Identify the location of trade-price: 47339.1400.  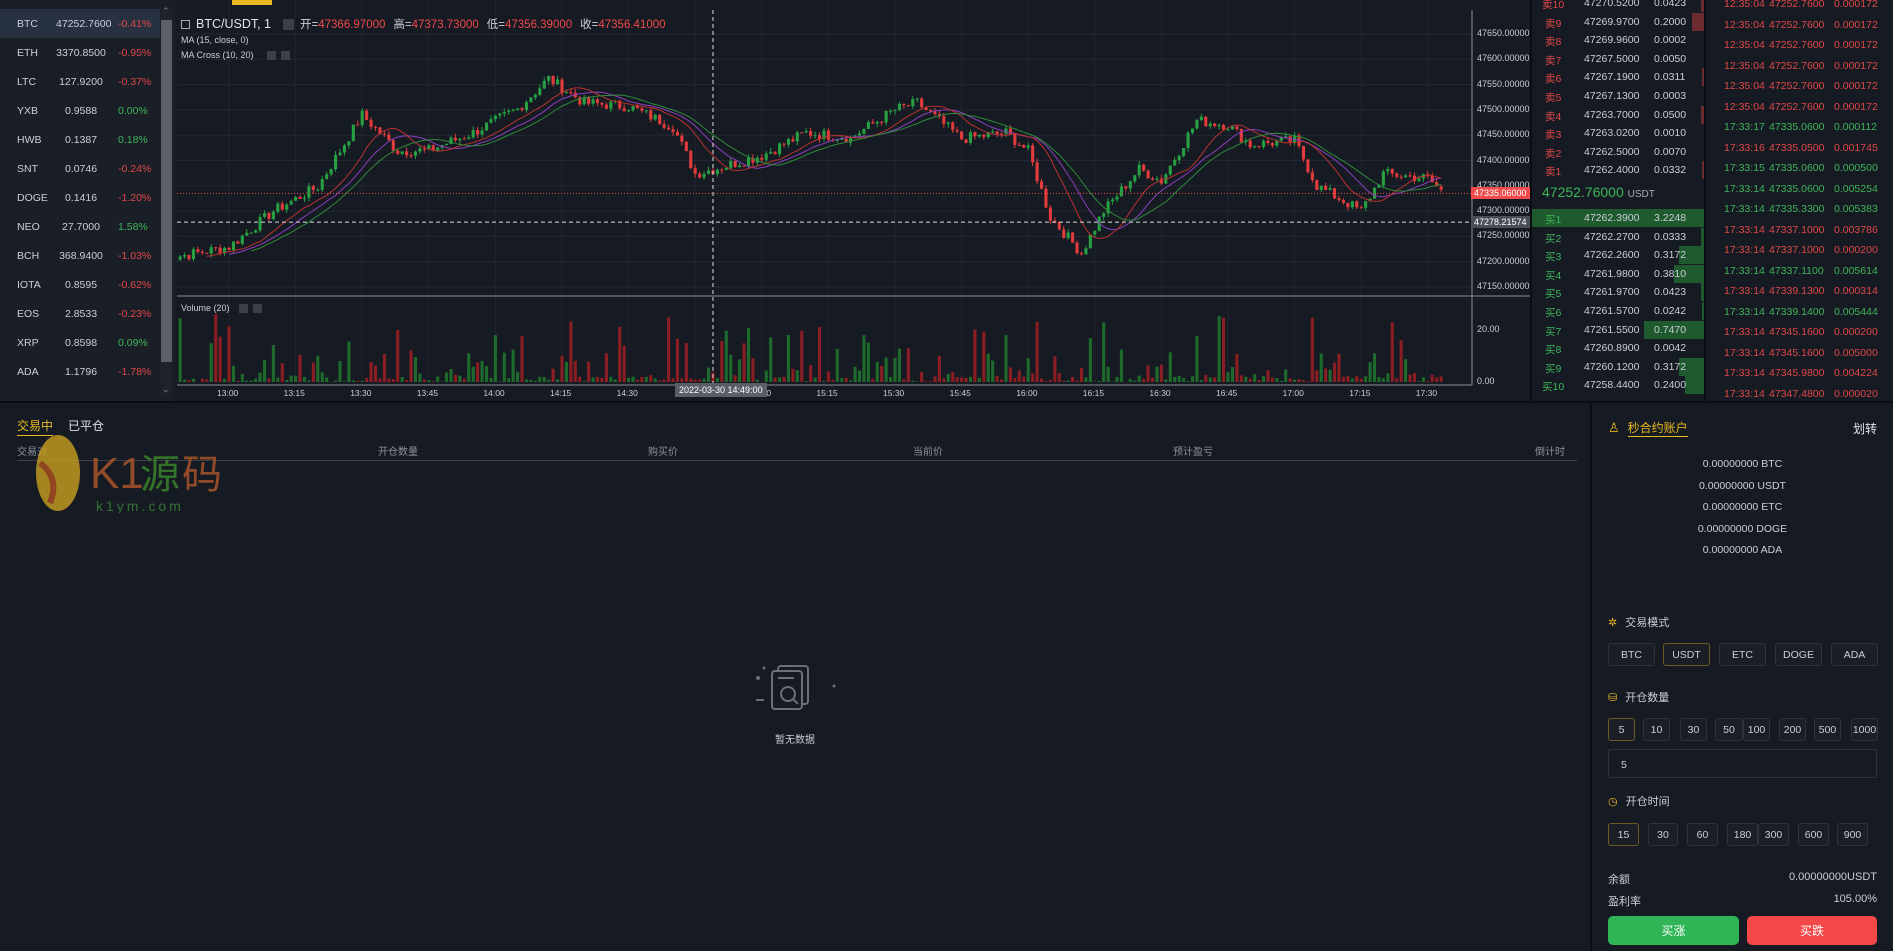
(1797, 311).